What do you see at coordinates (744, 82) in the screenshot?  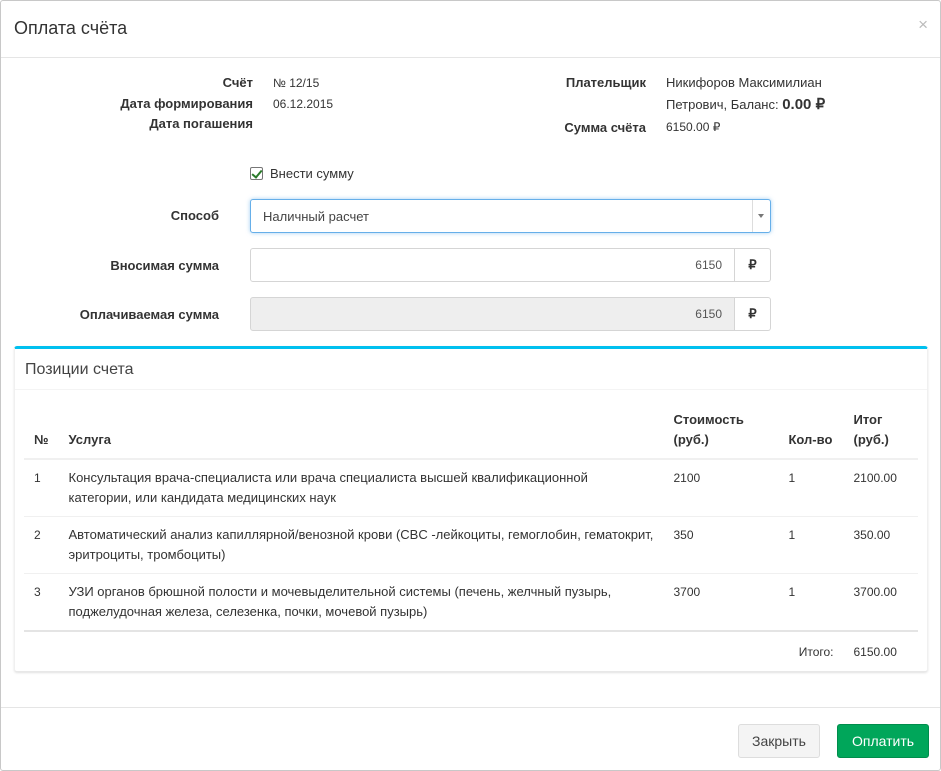 I see `payer-name-line1: Никифоров Максимилиан` at bounding box center [744, 82].